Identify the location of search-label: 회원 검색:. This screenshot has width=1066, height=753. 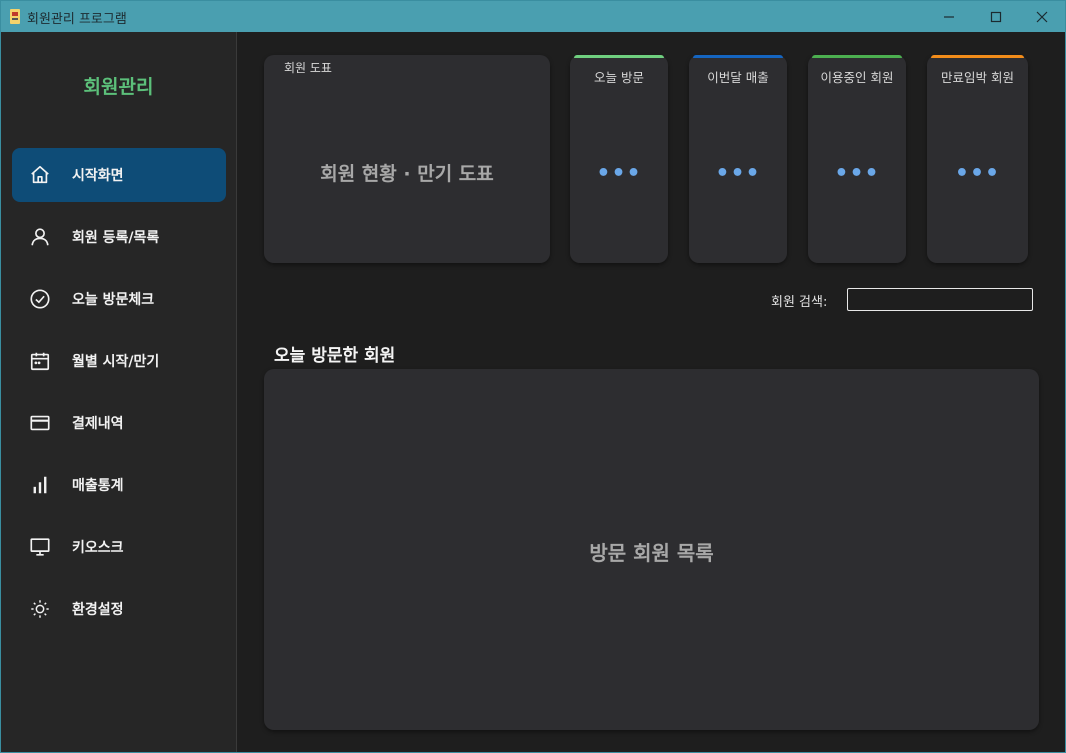
(799, 302).